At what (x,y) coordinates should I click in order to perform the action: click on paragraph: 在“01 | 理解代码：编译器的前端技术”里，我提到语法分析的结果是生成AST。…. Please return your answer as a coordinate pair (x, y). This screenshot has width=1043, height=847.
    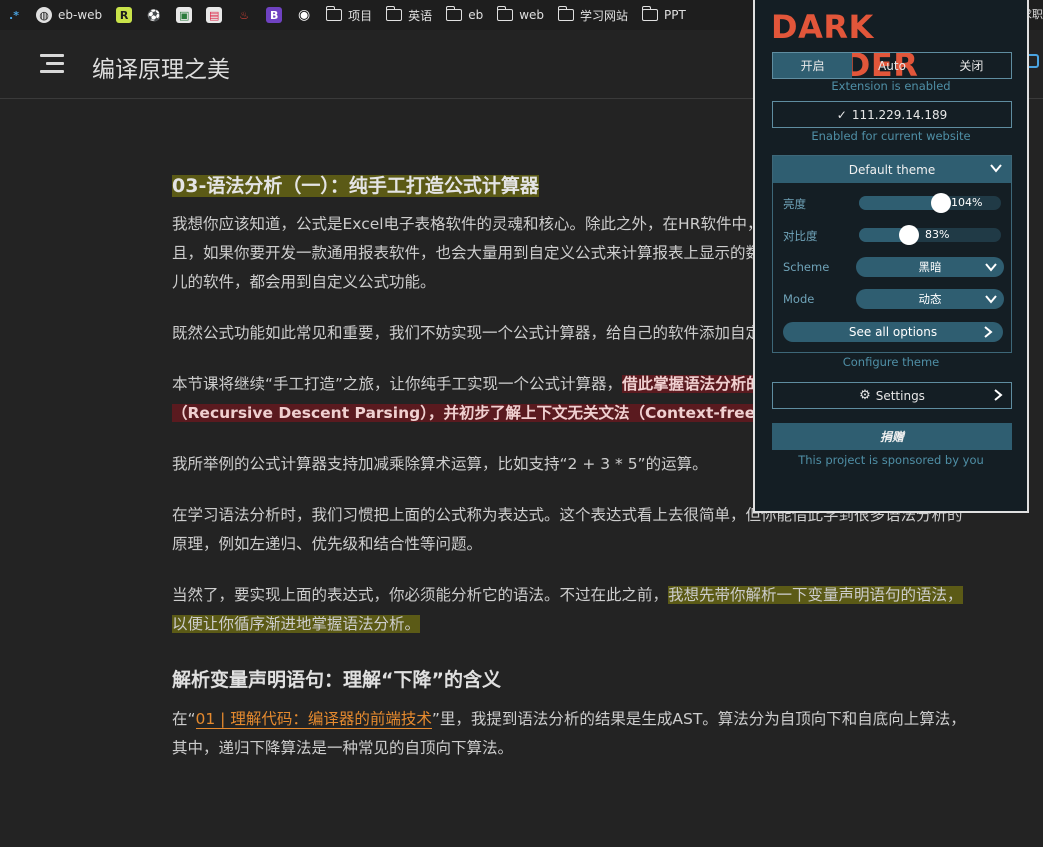
    Looking at the image, I should click on (572, 734).